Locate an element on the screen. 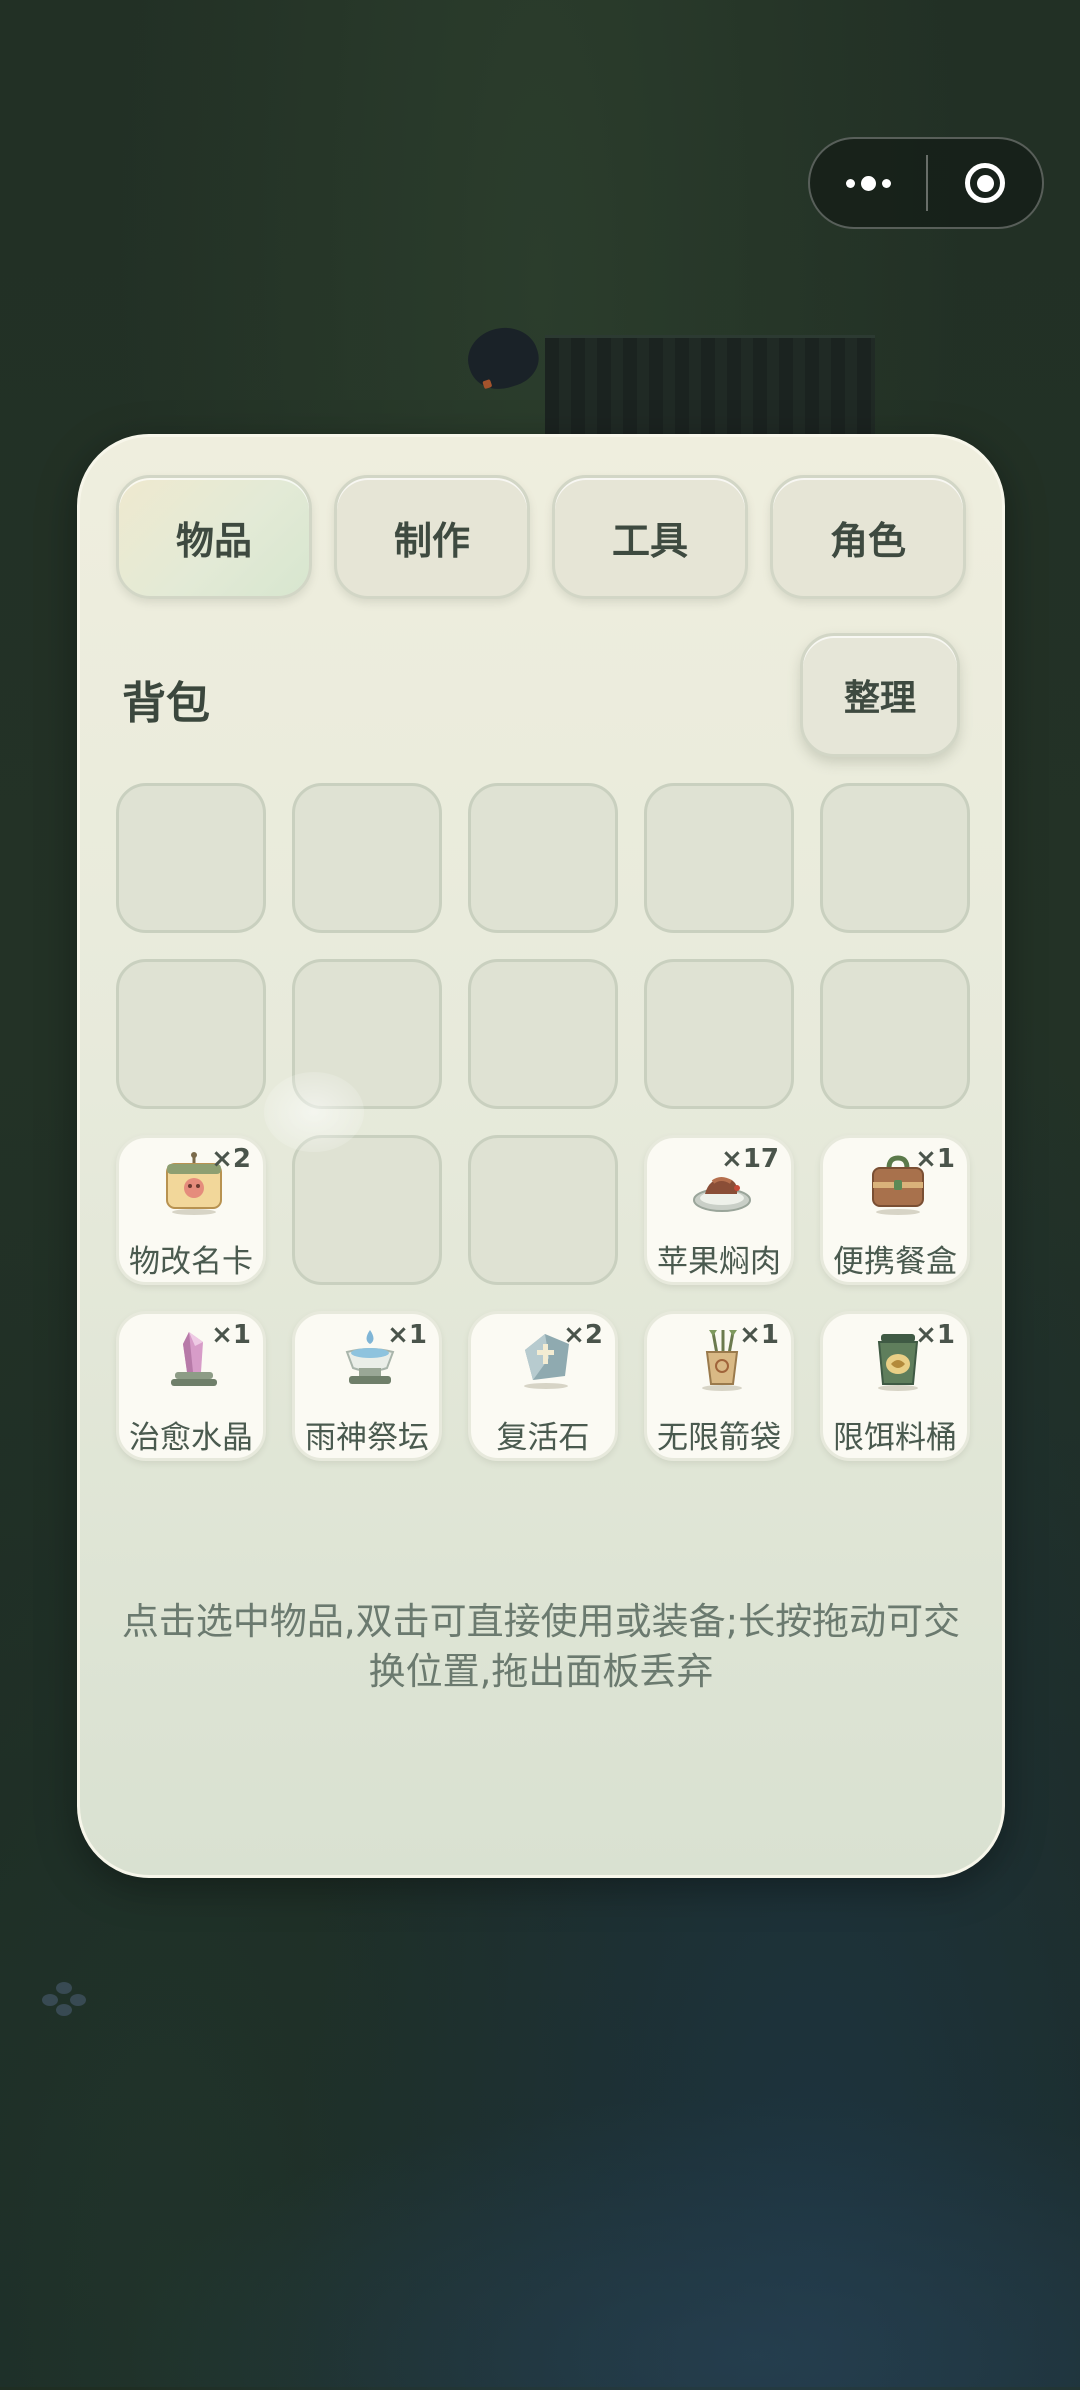  item-slot: ×1 治愈水晶 is located at coordinates (191, 1386).